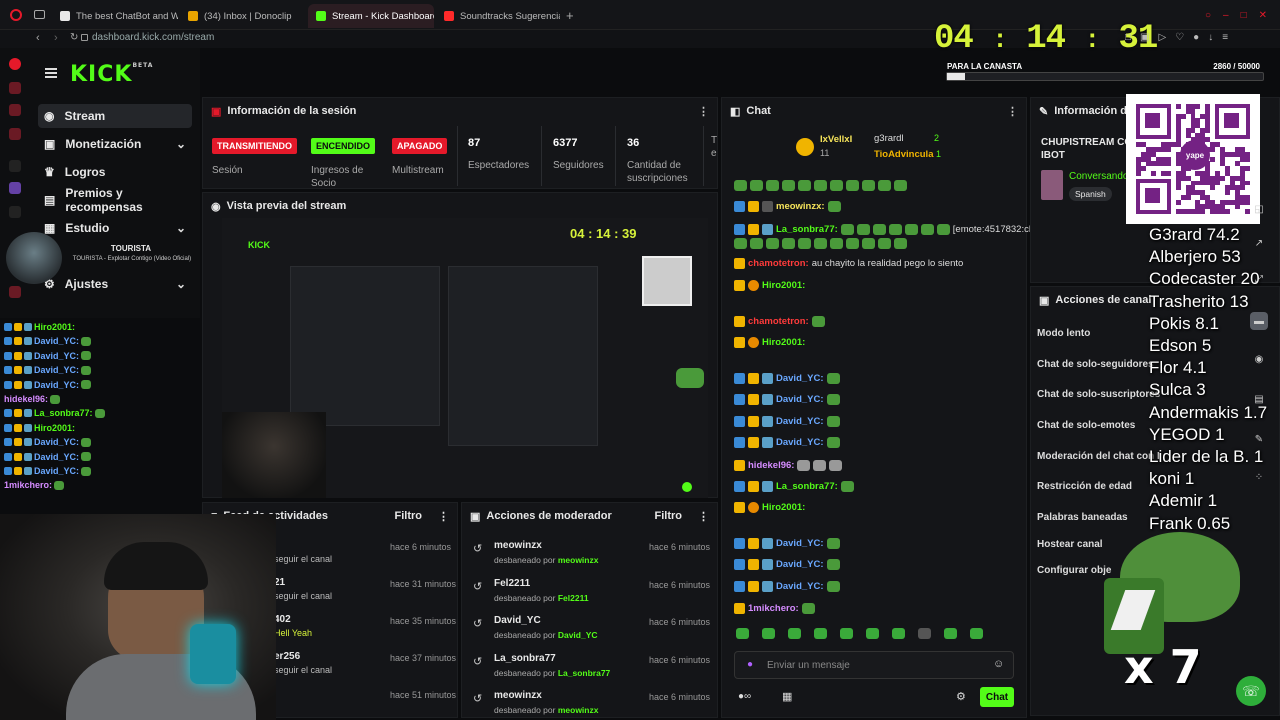  I want to click on chat-input: ● Enviar un mensaje ☺, so click(874, 665).